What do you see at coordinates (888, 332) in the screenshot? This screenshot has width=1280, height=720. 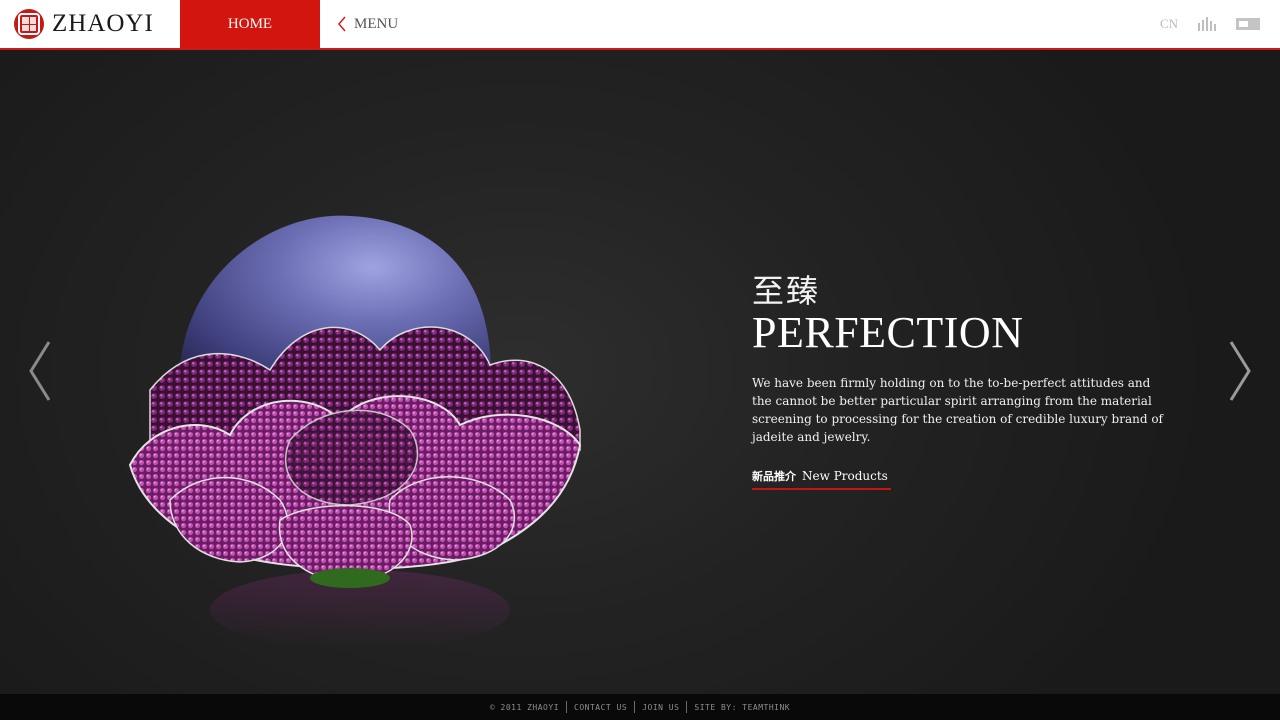 I see `hero-title: PERFECTION` at bounding box center [888, 332].